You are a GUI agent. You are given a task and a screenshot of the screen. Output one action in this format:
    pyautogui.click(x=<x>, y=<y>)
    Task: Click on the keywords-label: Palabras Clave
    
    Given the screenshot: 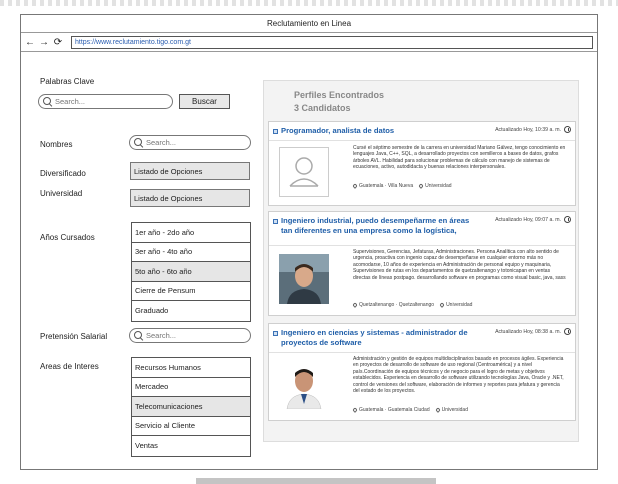 What is the action you would take?
    pyautogui.click(x=67, y=81)
    